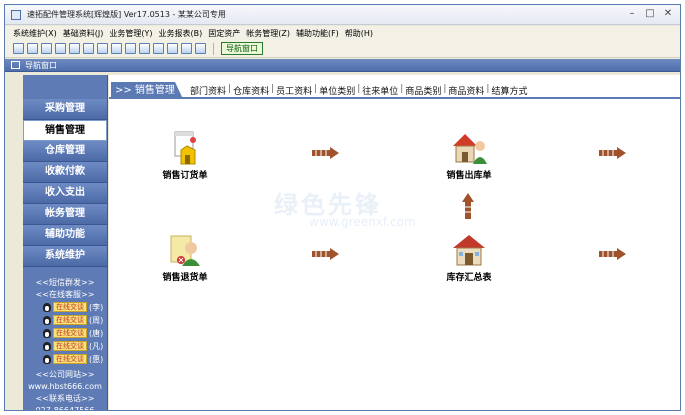  I want to click on sales-order-icon, so click(185, 148).